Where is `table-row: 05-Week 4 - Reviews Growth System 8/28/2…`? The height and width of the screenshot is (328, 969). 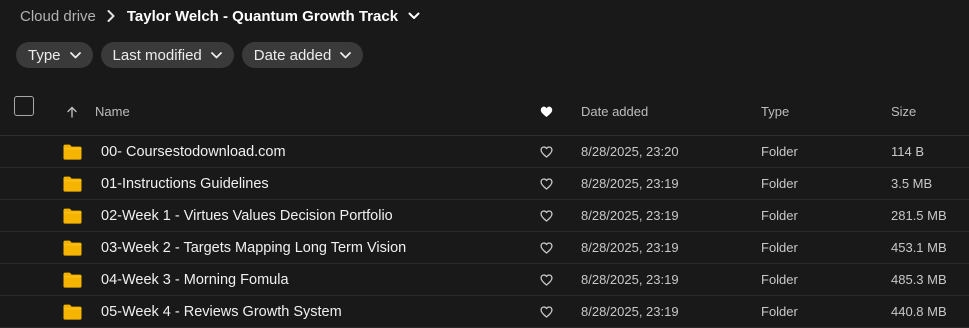
table-row: 05-Week 4 - Reviews Growth System 8/28/2… is located at coordinates (484, 312).